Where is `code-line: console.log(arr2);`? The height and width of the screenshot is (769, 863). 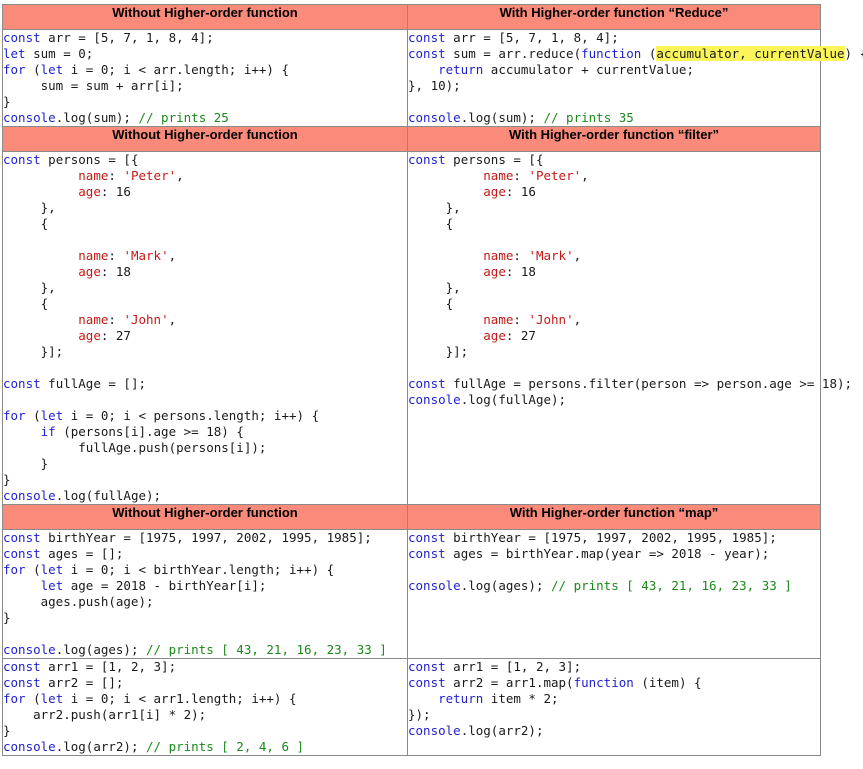
code-line: console.log(arr2); is located at coordinates (614, 731).